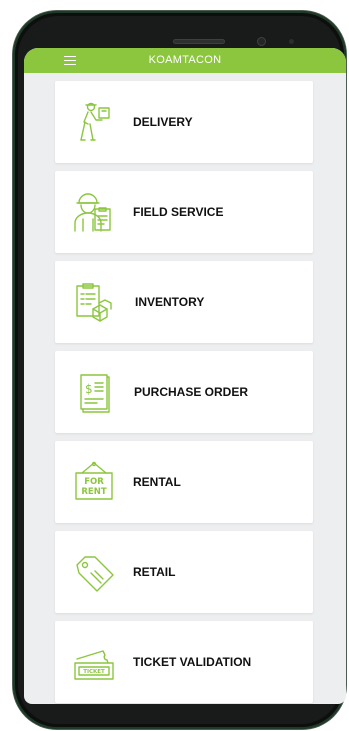 The height and width of the screenshot is (731, 349). Describe the element at coordinates (261, 41) in the screenshot. I see `front-camera` at that location.